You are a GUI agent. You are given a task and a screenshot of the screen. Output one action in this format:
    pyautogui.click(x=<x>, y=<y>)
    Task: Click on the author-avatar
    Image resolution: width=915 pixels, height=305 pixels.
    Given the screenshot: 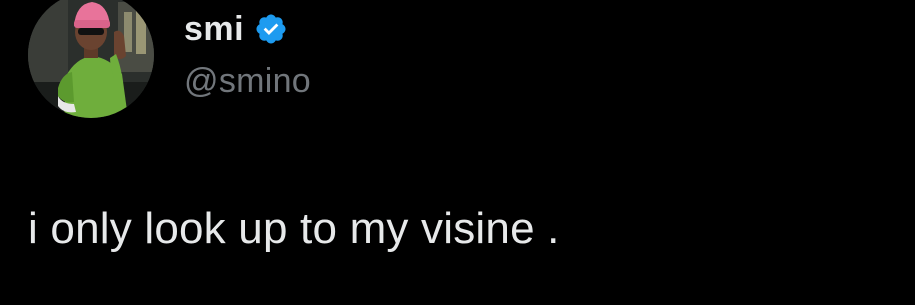 What is the action you would take?
    pyautogui.click(x=91, y=59)
    